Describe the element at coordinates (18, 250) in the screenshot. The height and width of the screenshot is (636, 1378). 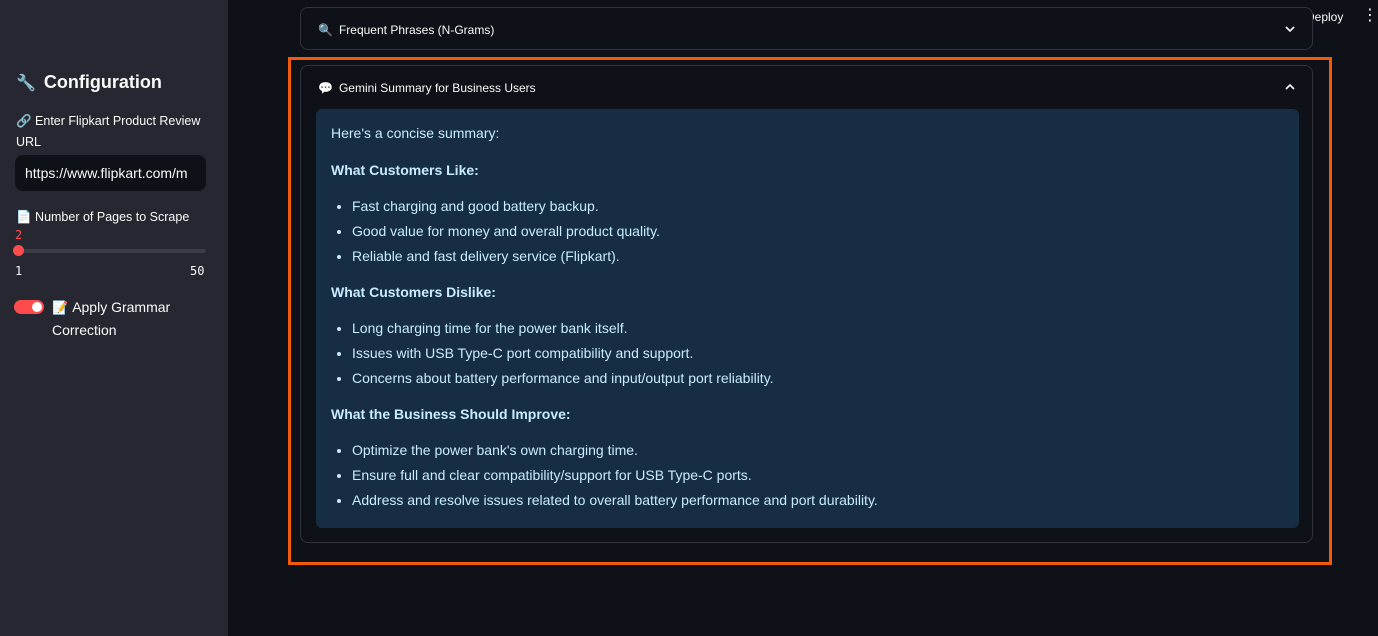
I see `pages-slider-thumb` at that location.